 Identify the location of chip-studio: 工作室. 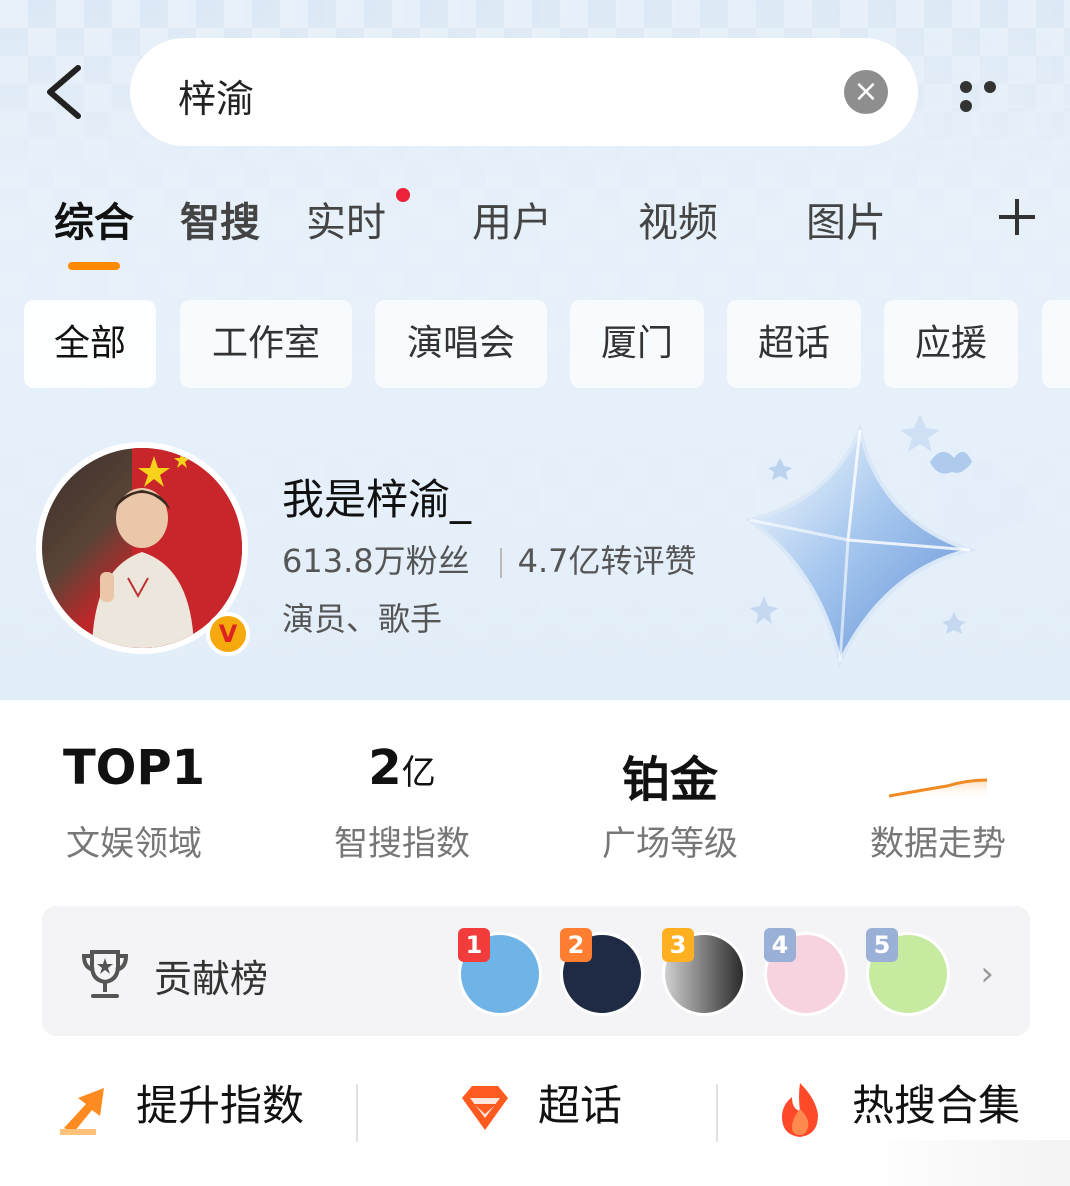
(266, 344).